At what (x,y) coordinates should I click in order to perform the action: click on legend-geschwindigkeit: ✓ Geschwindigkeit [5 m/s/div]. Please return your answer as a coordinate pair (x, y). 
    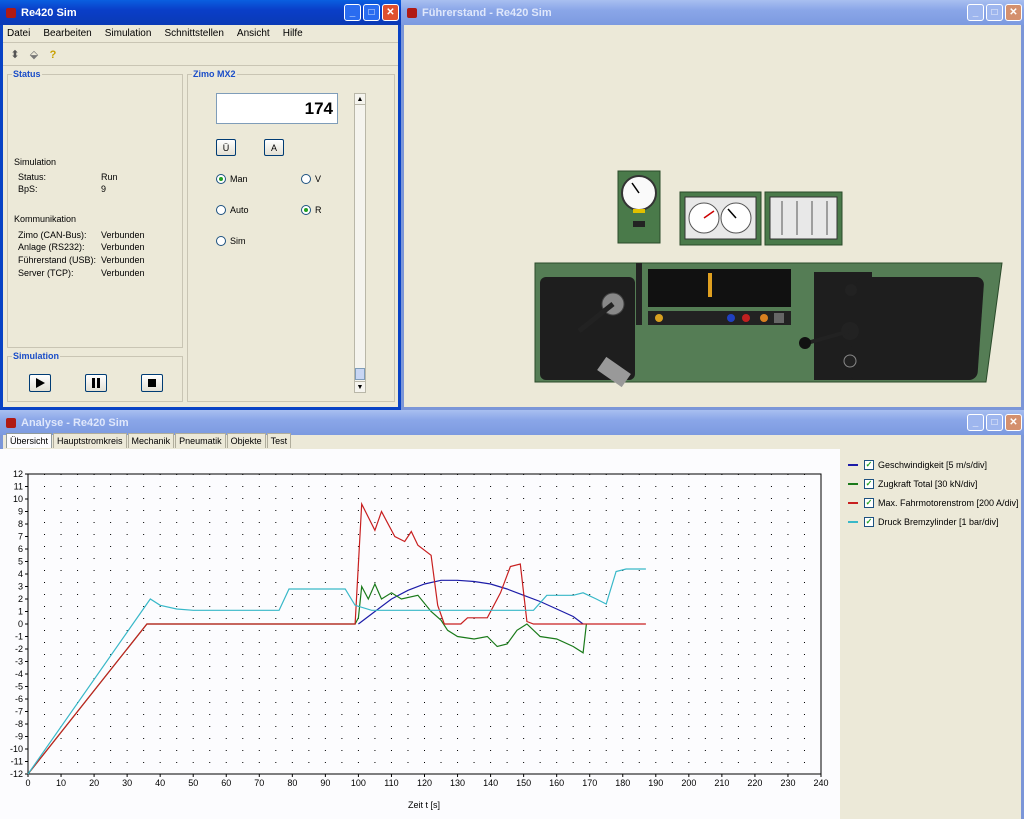
    Looking at the image, I should click on (917, 465).